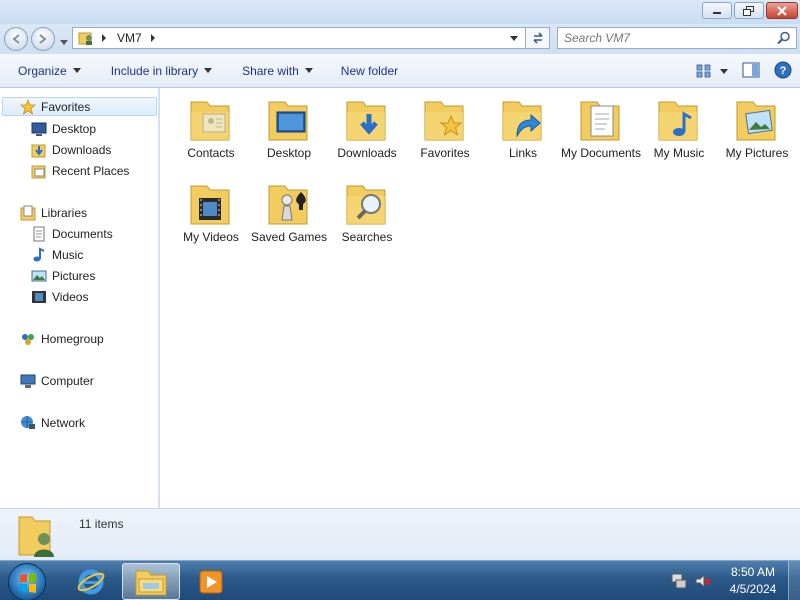  I want to click on forward-arrow-icon, so click(43, 39).